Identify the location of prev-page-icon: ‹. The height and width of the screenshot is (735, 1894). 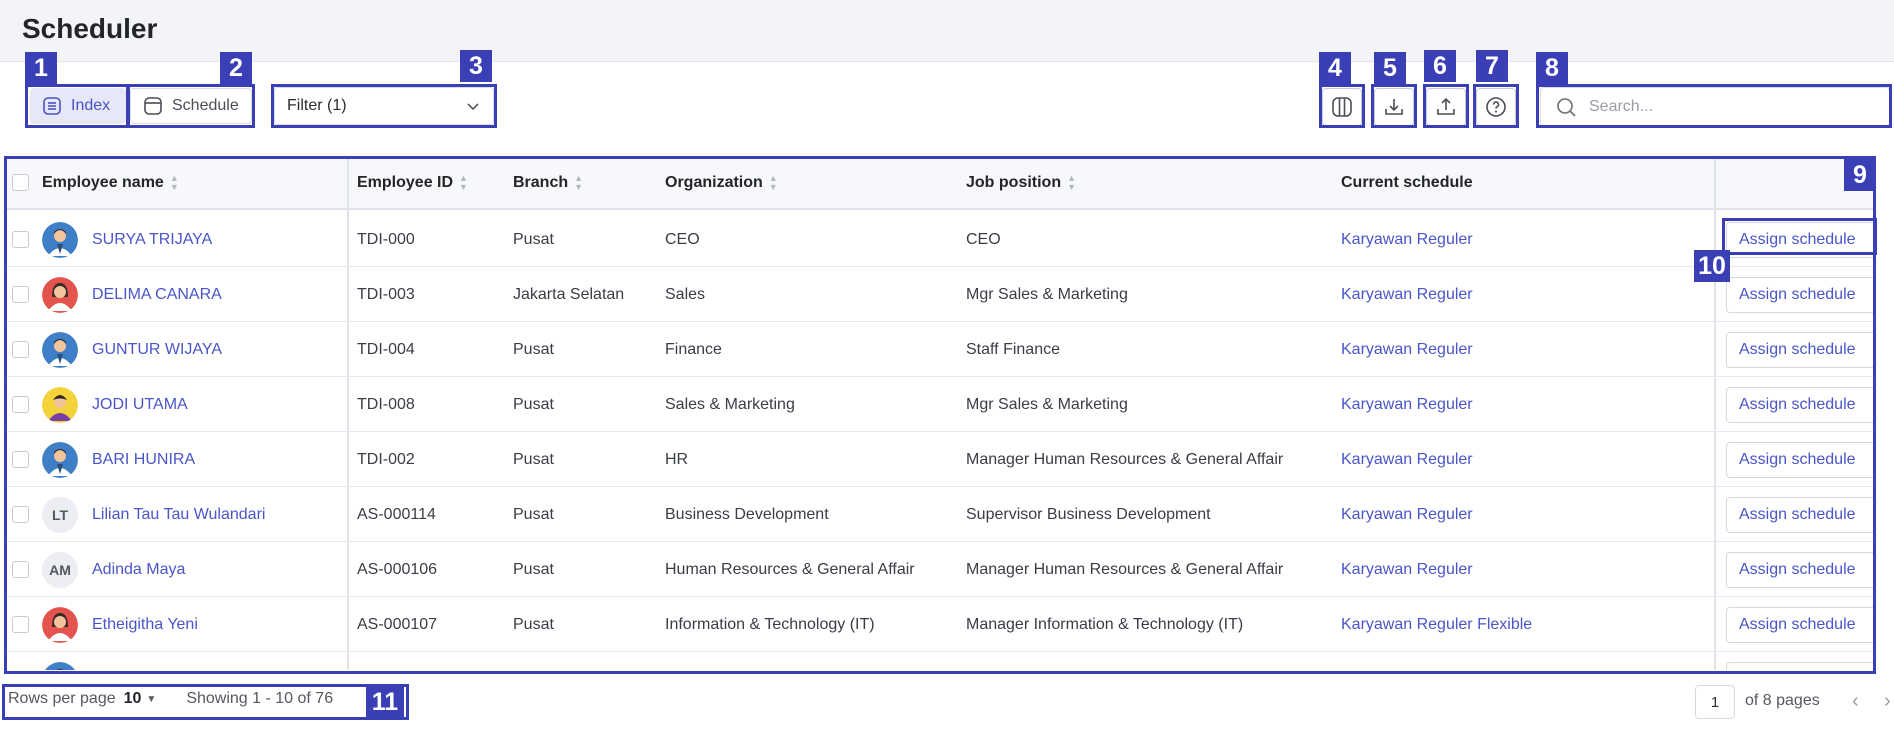
(1855, 701).